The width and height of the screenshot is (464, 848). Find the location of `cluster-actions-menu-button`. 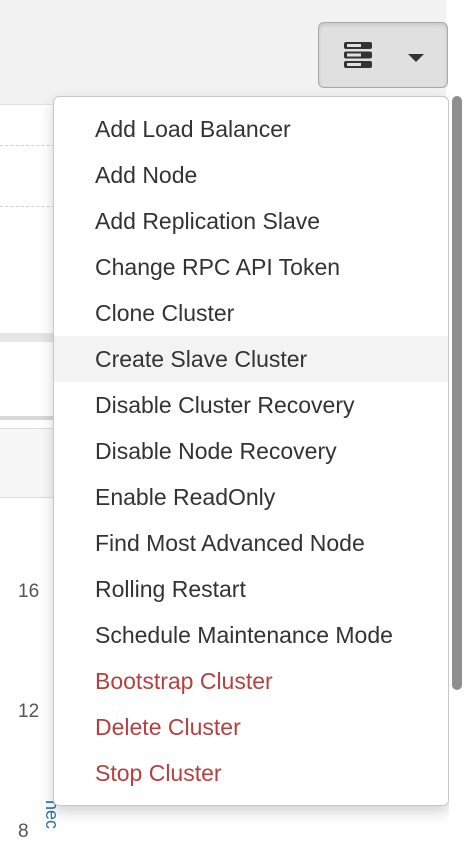

cluster-actions-menu-button is located at coordinates (383, 55).